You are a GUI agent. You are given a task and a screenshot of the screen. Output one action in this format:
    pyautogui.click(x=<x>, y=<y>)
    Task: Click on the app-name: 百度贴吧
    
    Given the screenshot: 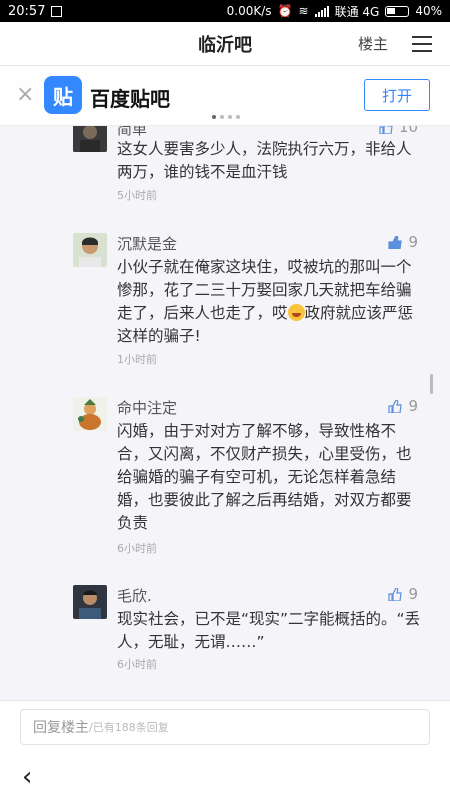 What is the action you would take?
    pyautogui.click(x=130, y=99)
    